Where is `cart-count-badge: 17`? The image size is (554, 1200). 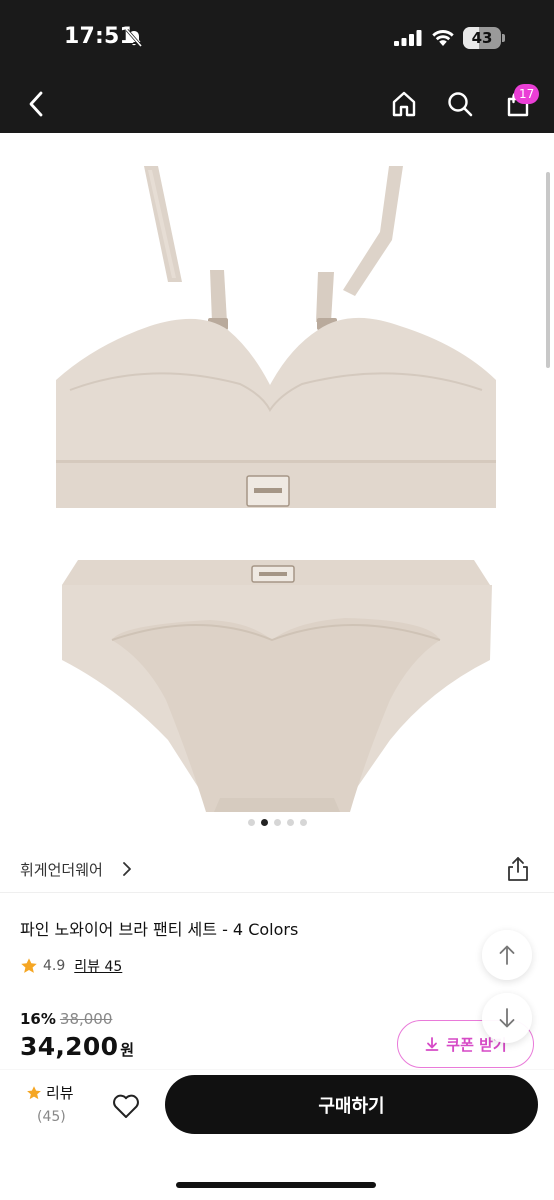 cart-count-badge: 17 is located at coordinates (527, 94).